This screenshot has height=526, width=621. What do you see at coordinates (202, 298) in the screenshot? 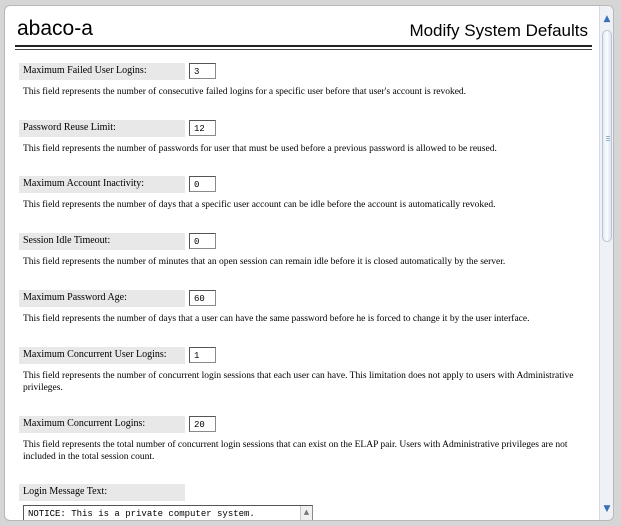
I see `max-password-age-input: 60` at bounding box center [202, 298].